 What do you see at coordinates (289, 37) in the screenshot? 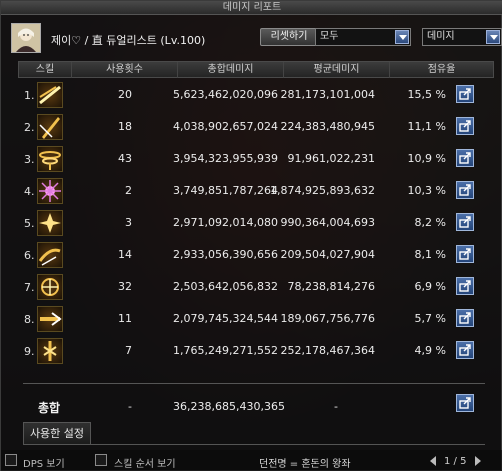
I see `reset-button: 리셋하기` at bounding box center [289, 37].